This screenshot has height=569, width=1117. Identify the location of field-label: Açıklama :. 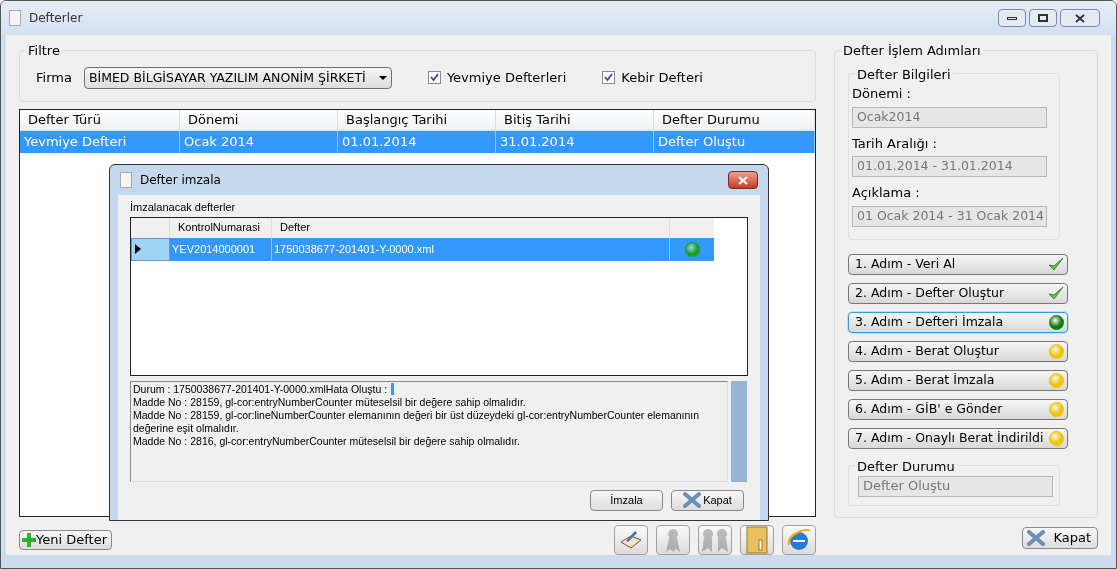
(886, 193).